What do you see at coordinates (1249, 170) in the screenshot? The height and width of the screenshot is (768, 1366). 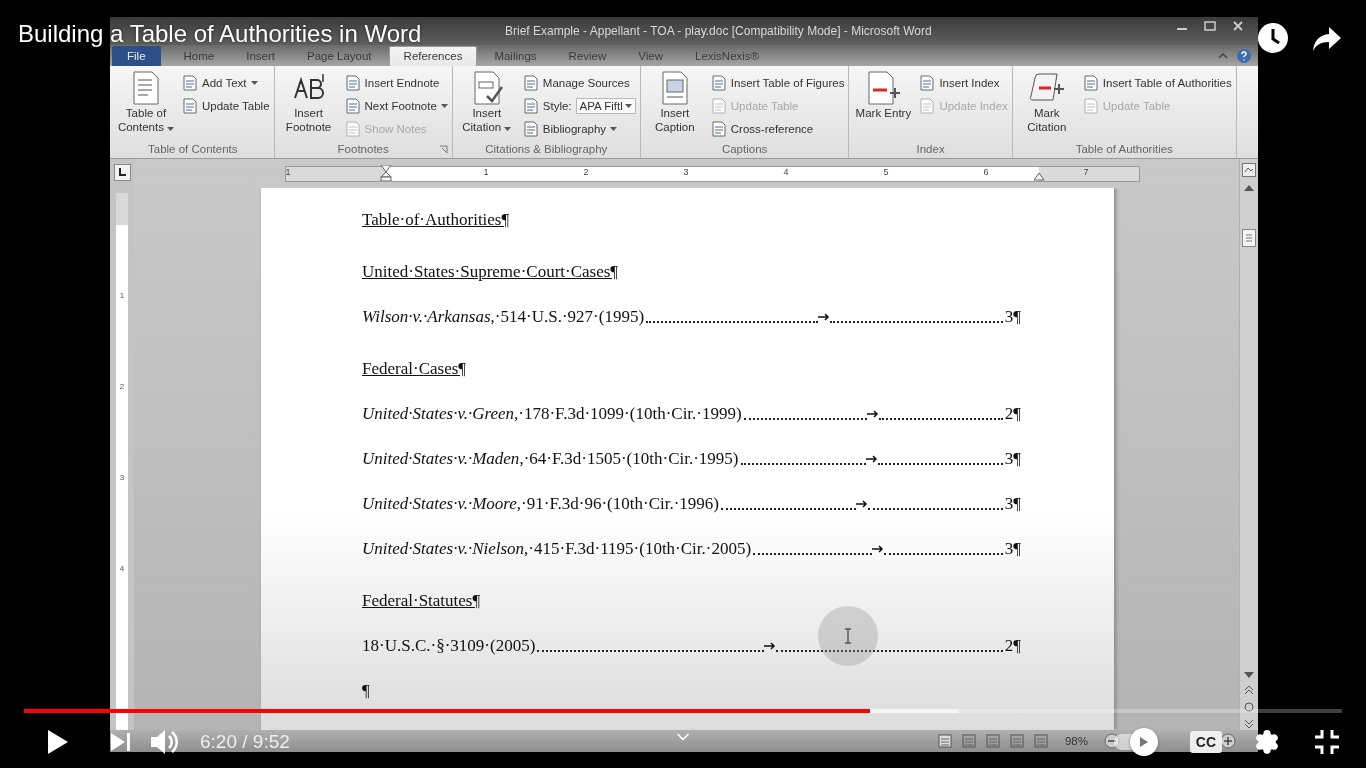 I see `ruler-toggle-icon` at bounding box center [1249, 170].